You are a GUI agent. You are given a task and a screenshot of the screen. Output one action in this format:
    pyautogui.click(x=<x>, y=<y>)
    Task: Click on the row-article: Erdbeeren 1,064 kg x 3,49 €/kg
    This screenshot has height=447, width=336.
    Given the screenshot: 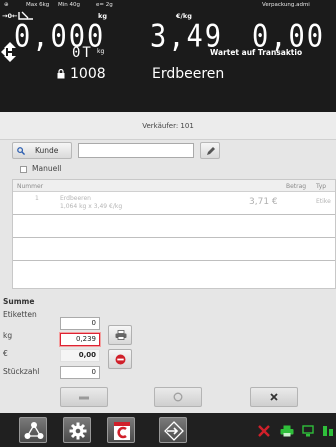 What is the action you would take?
    pyautogui.click(x=91, y=203)
    